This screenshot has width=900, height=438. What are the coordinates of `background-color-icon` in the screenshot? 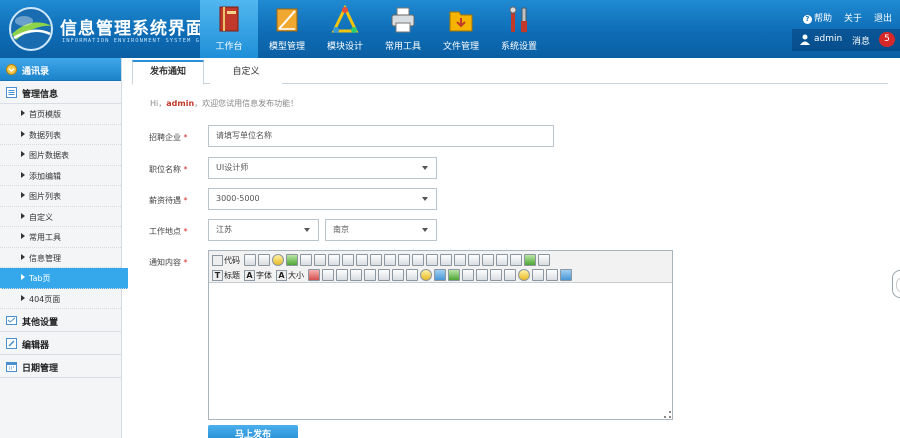 It's located at (328, 275).